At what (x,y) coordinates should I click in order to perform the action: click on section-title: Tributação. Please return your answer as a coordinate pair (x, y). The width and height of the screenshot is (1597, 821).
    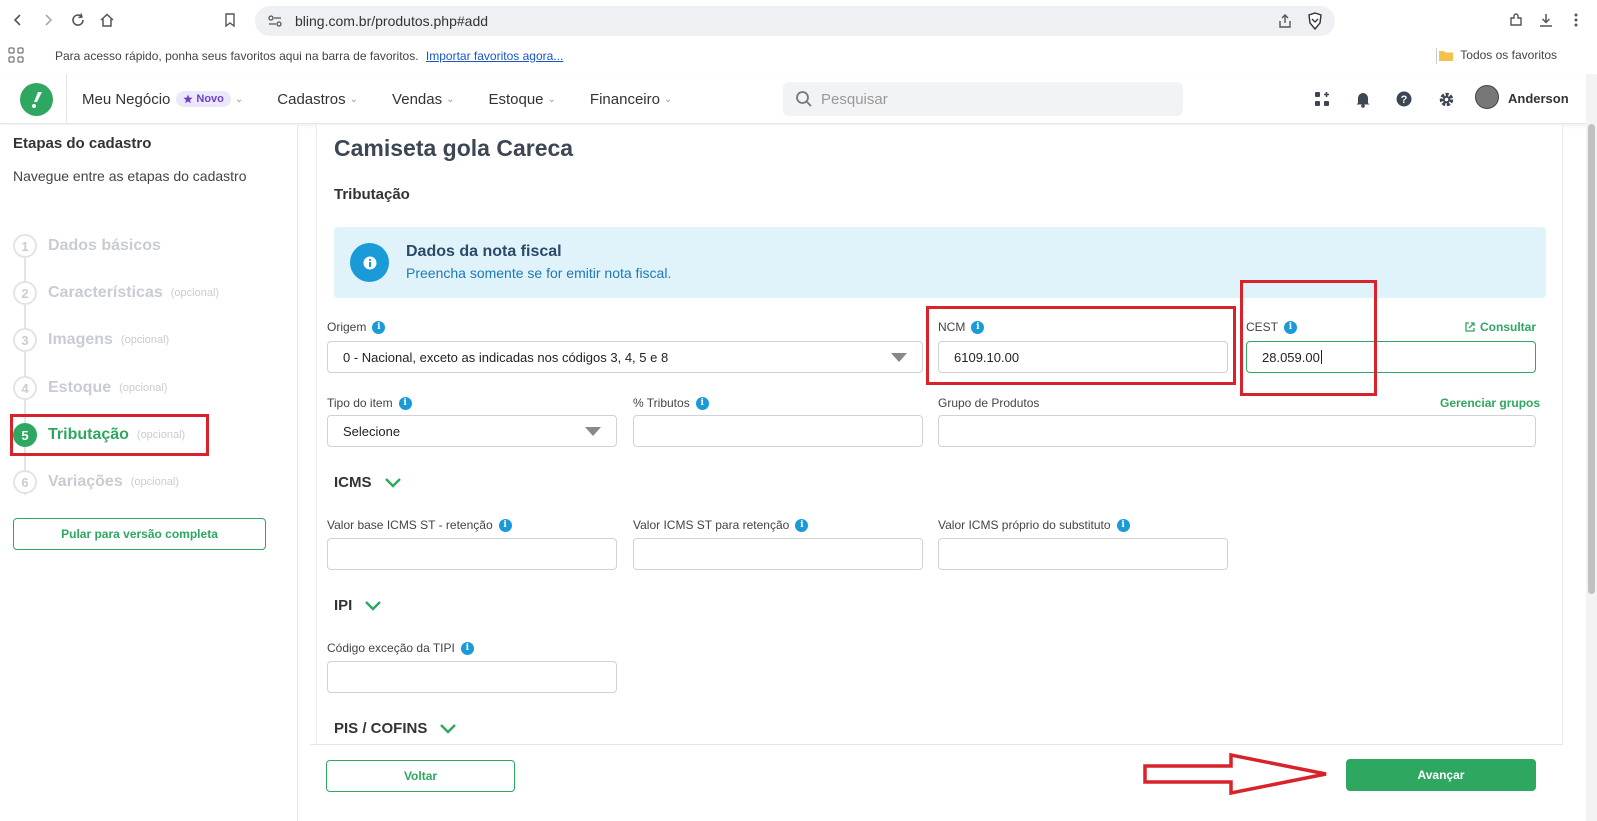
    Looking at the image, I should click on (372, 194).